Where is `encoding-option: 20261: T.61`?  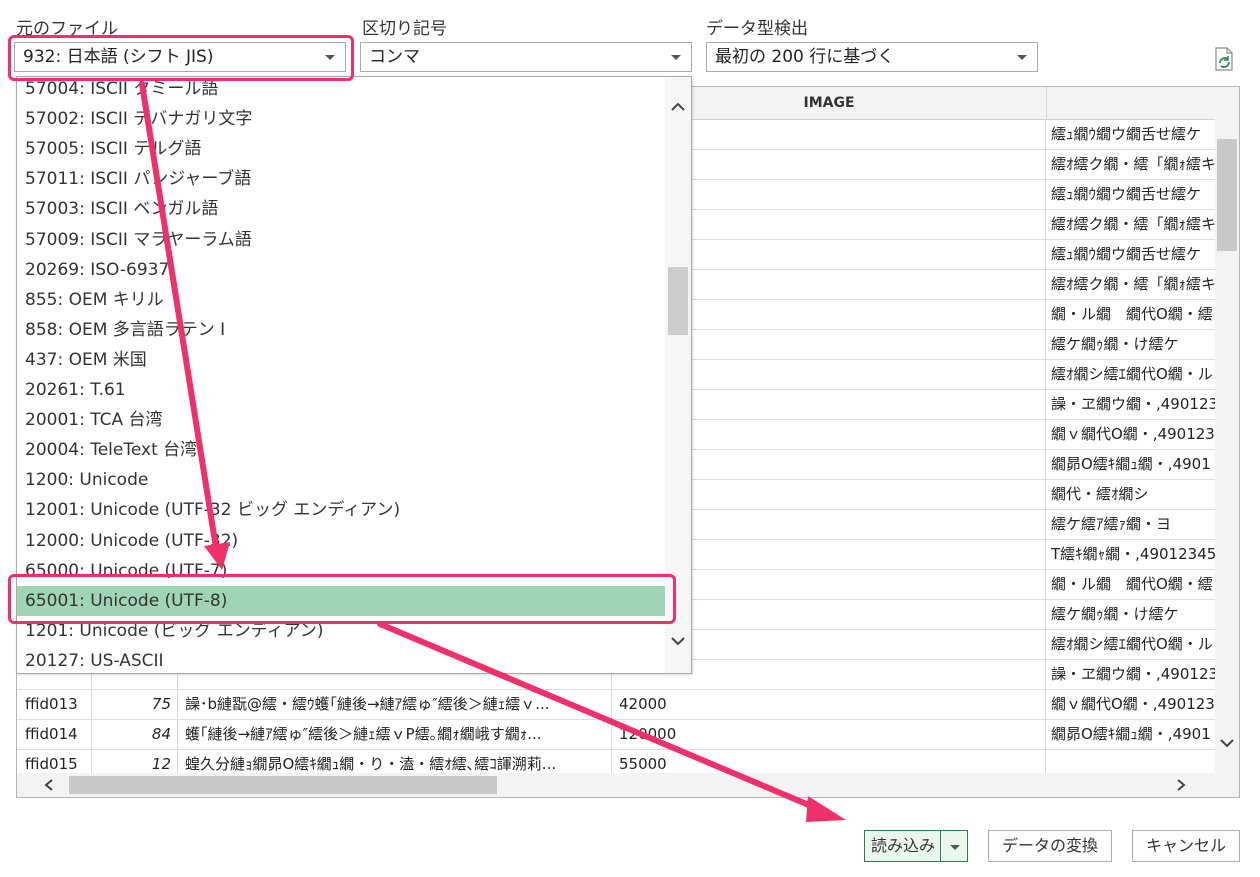 encoding-option: 20261: T.61 is located at coordinates (341, 390).